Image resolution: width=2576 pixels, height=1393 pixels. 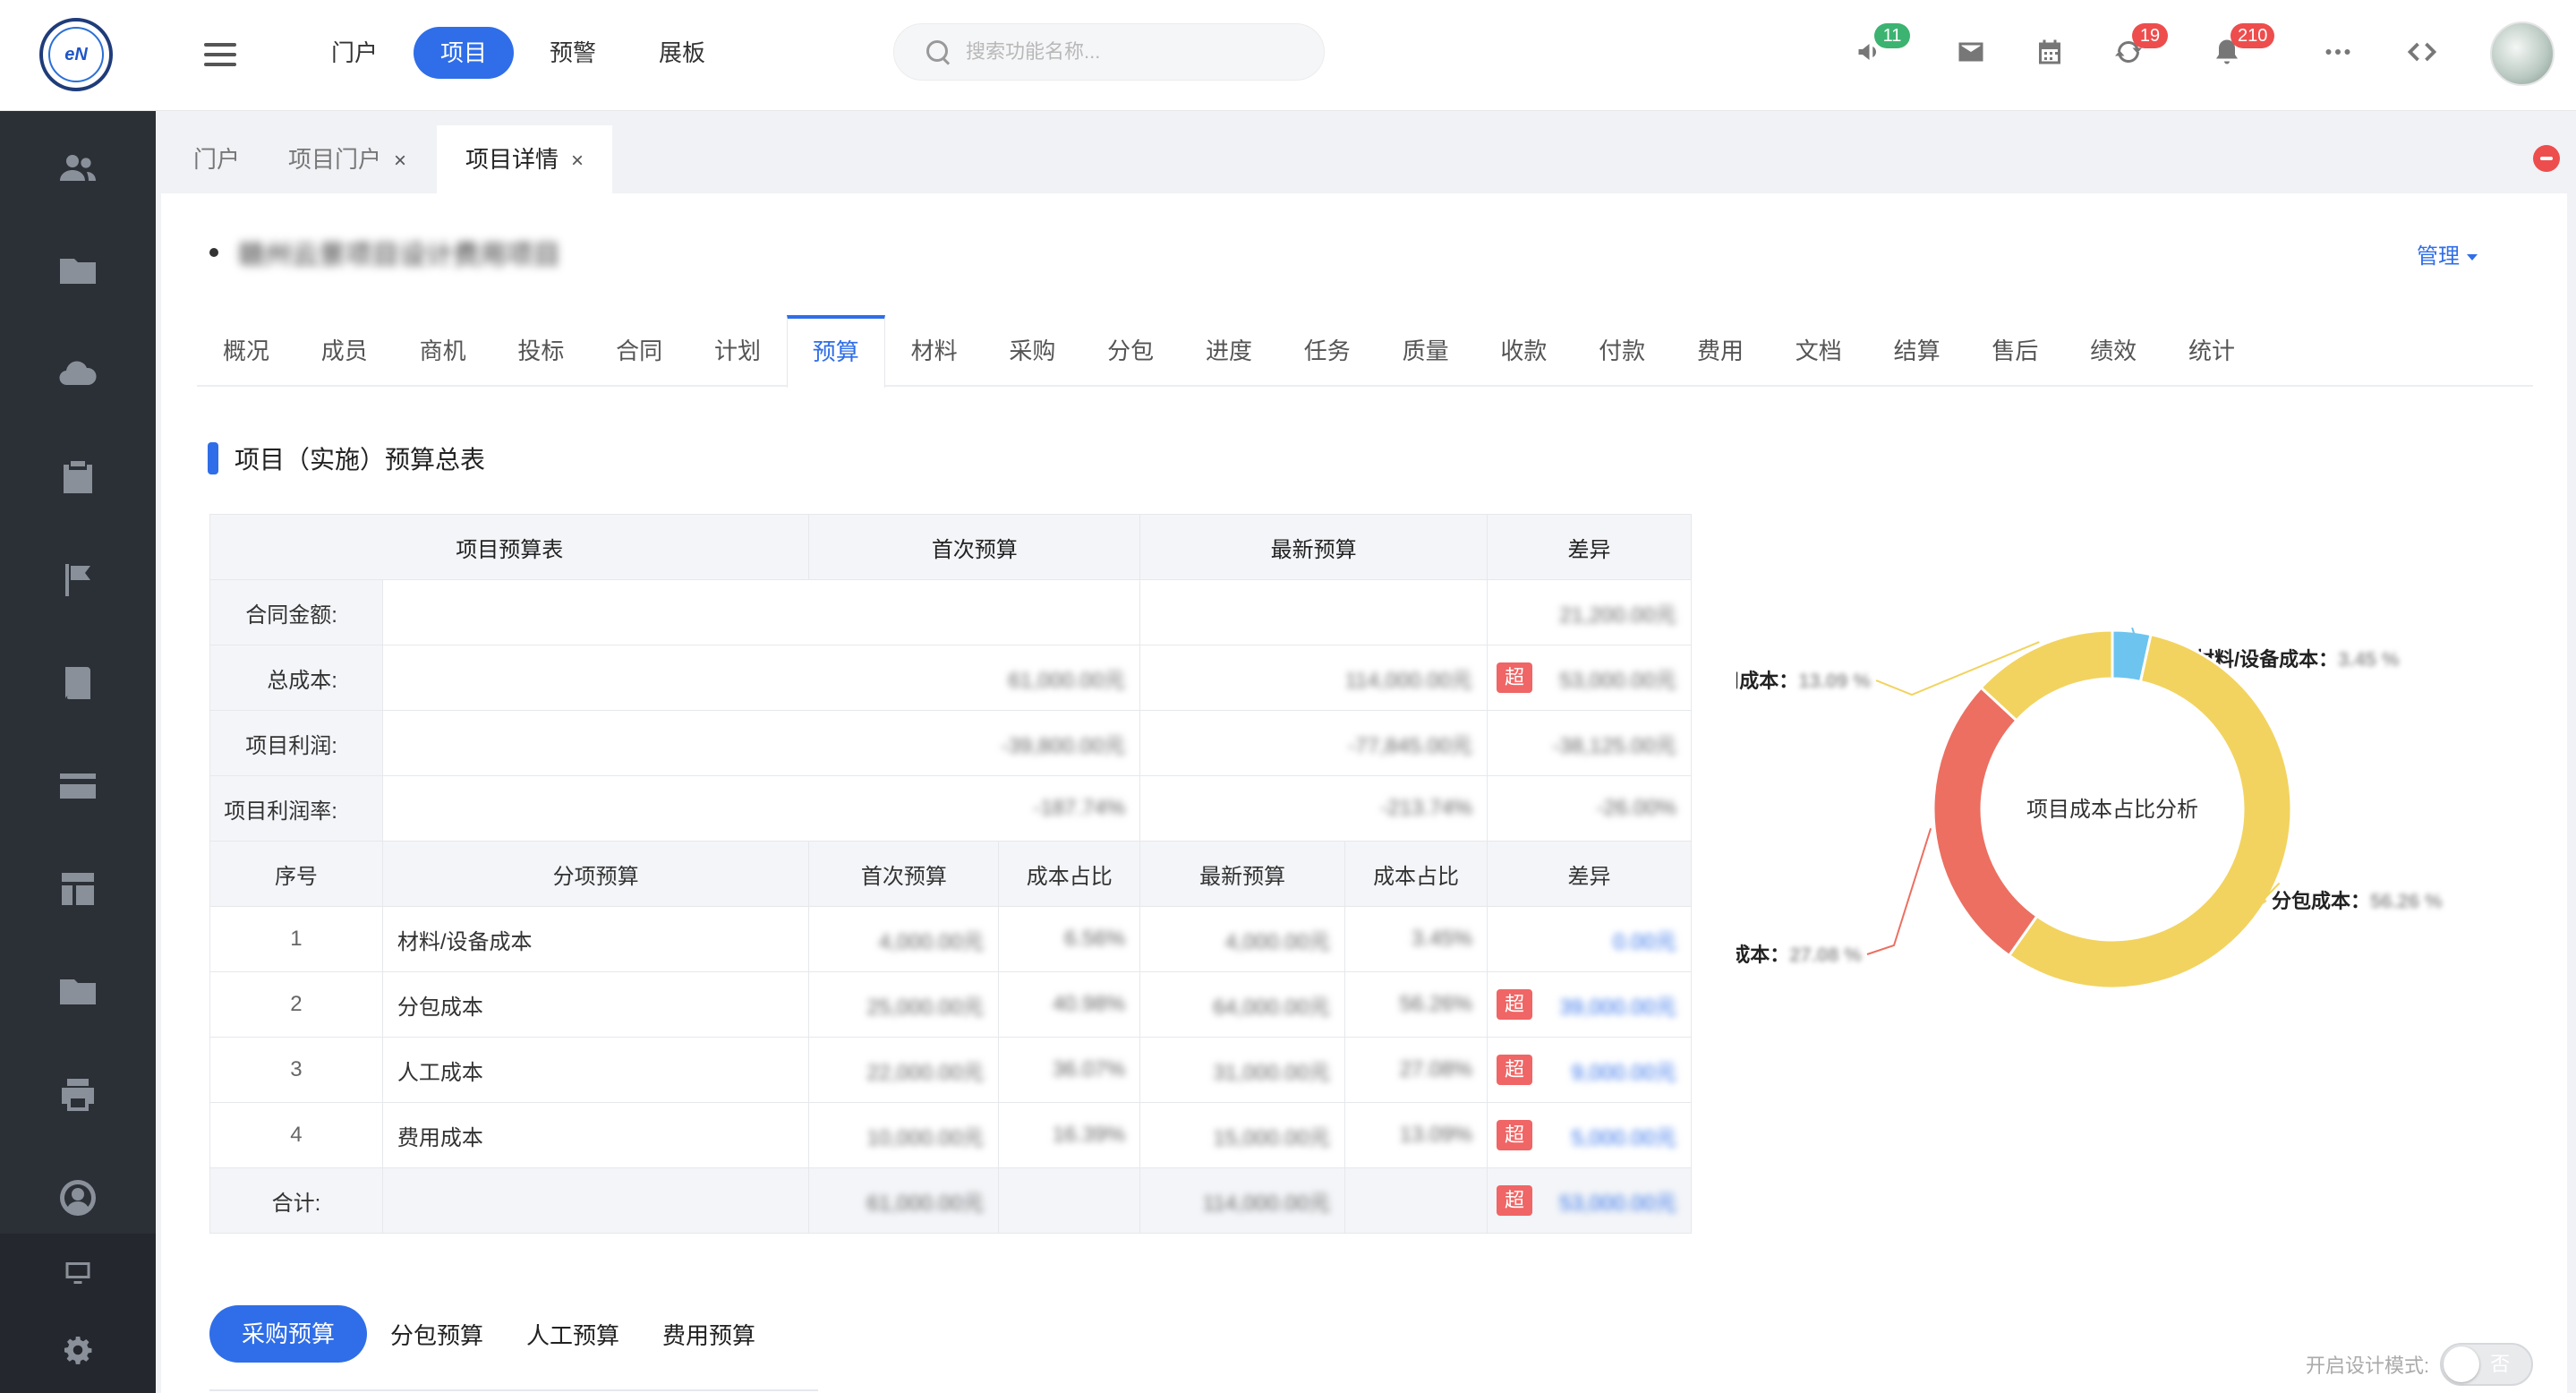 I want to click on cell-value: 25,000.00元, so click(x=925, y=1007).